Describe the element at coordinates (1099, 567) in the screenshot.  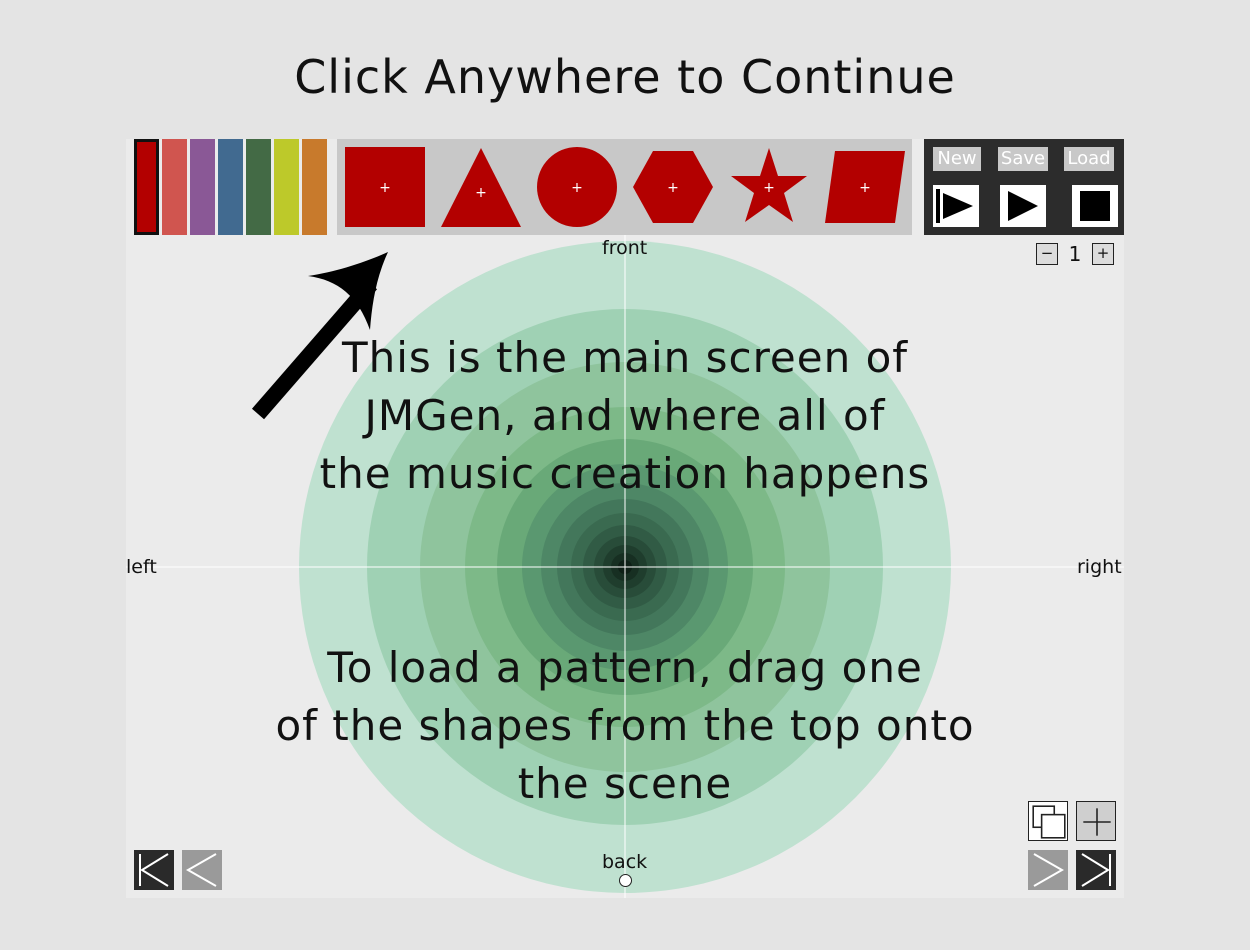
I see `right-label: right` at that location.